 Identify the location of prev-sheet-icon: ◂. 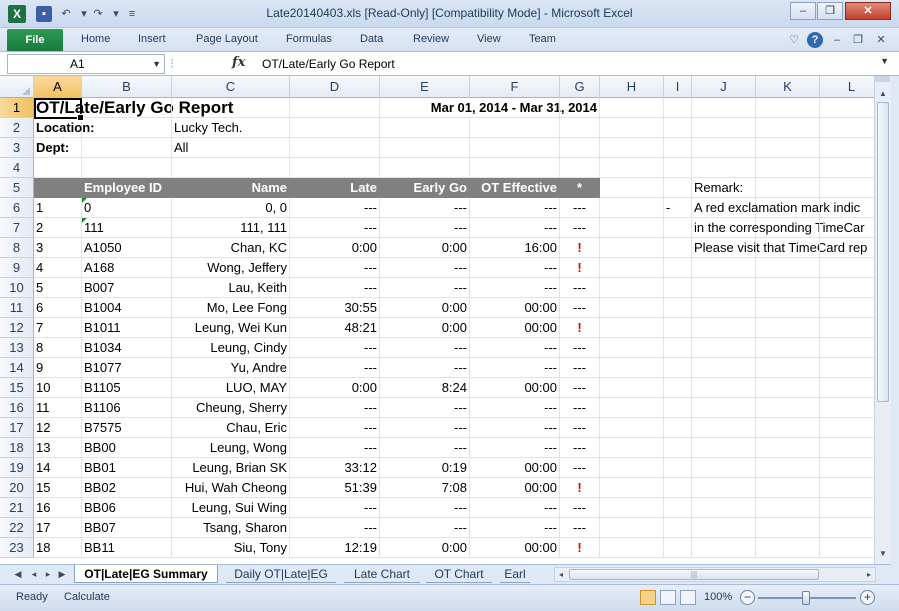
(34, 574).